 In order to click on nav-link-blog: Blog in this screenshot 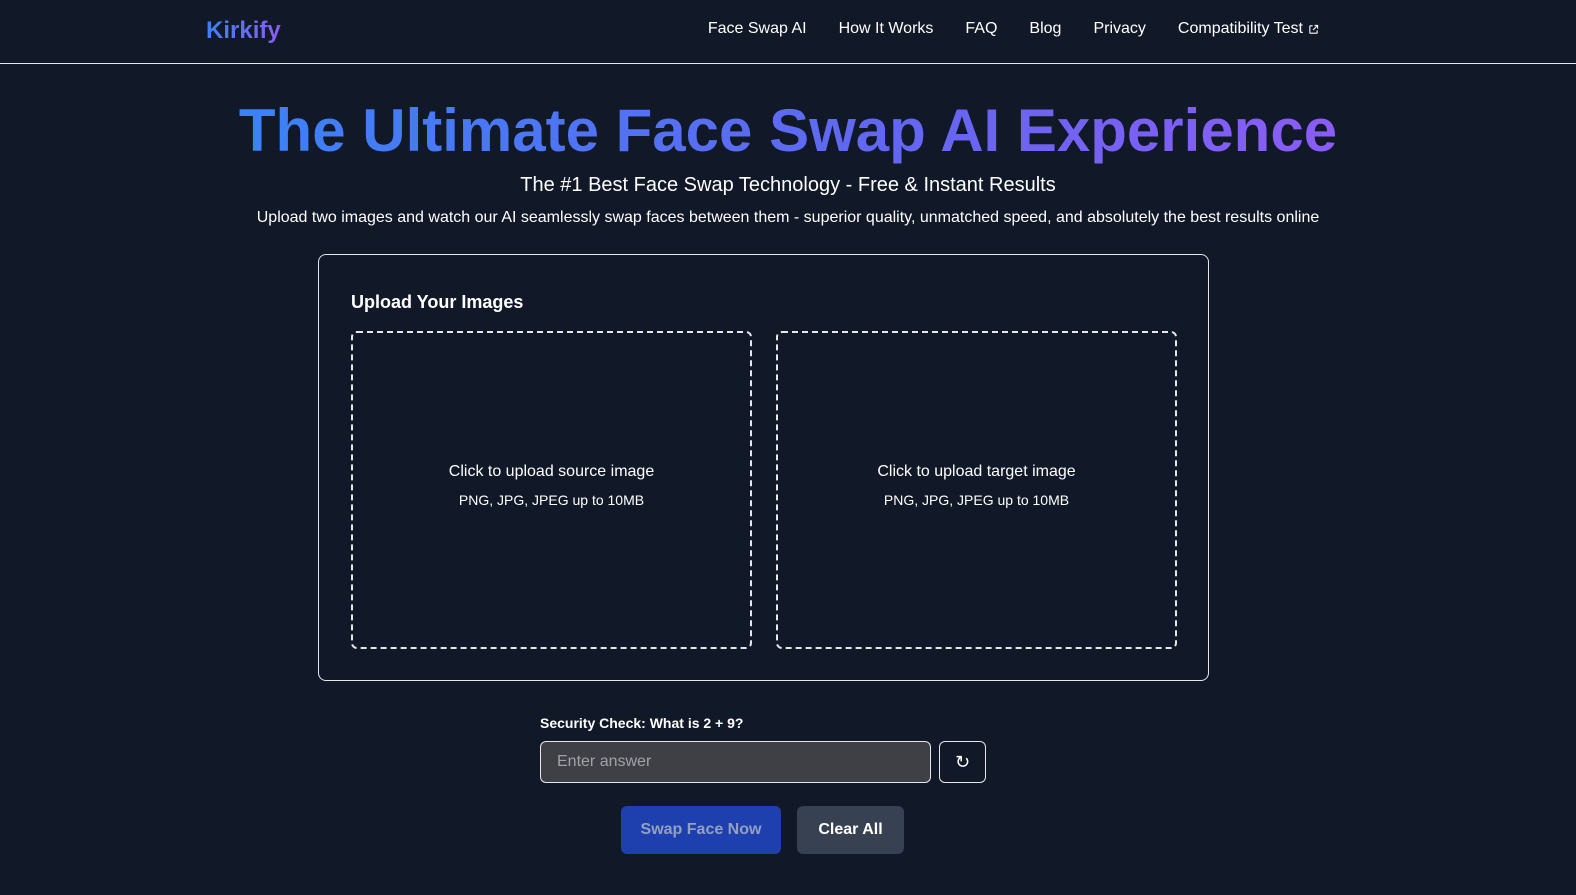, I will do `click(1045, 29)`.